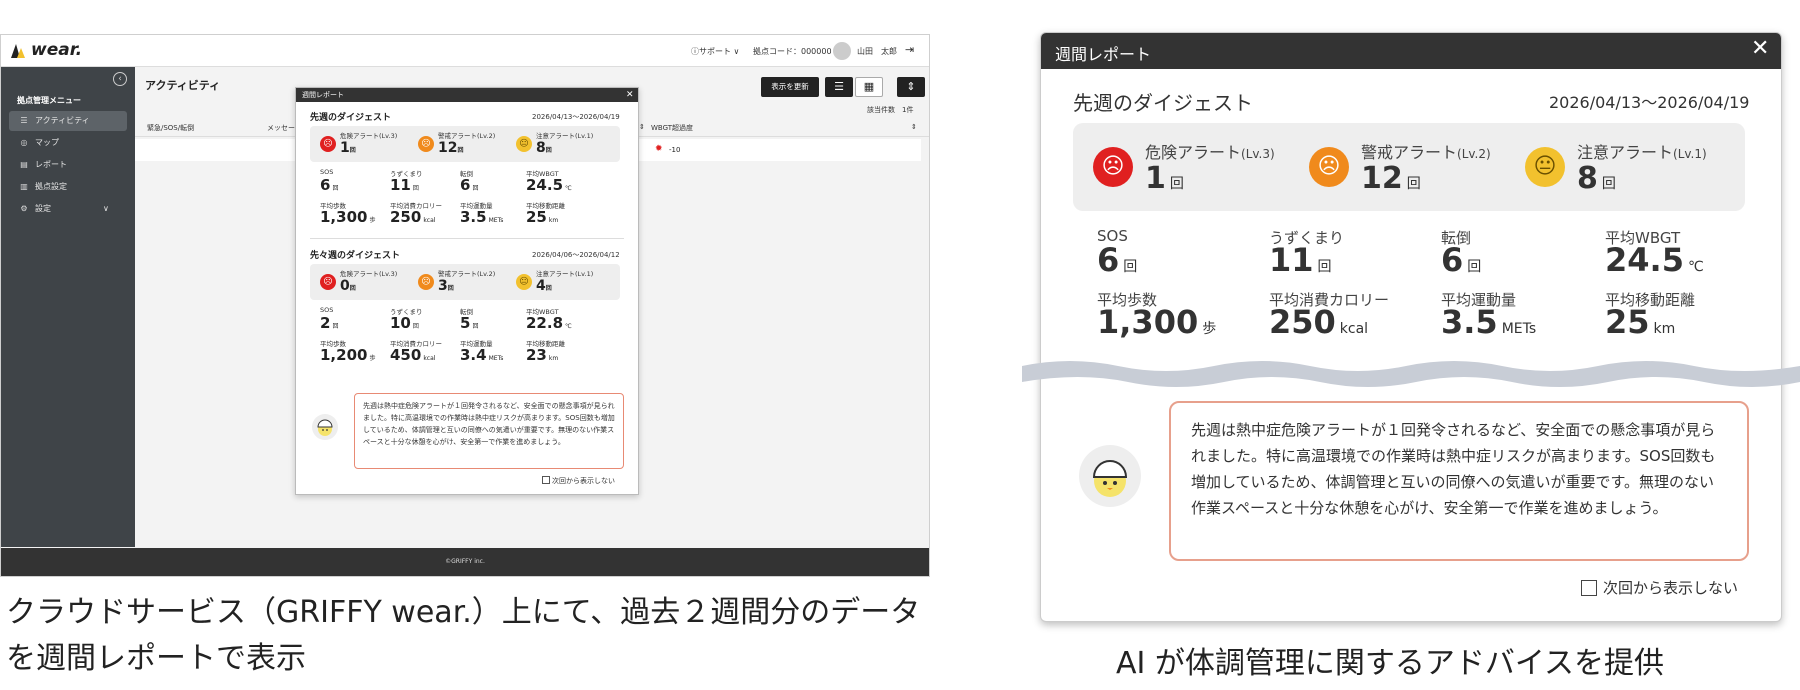 The width and height of the screenshot is (1800, 690). I want to click on user-name: 山田 太郎, so click(877, 51).